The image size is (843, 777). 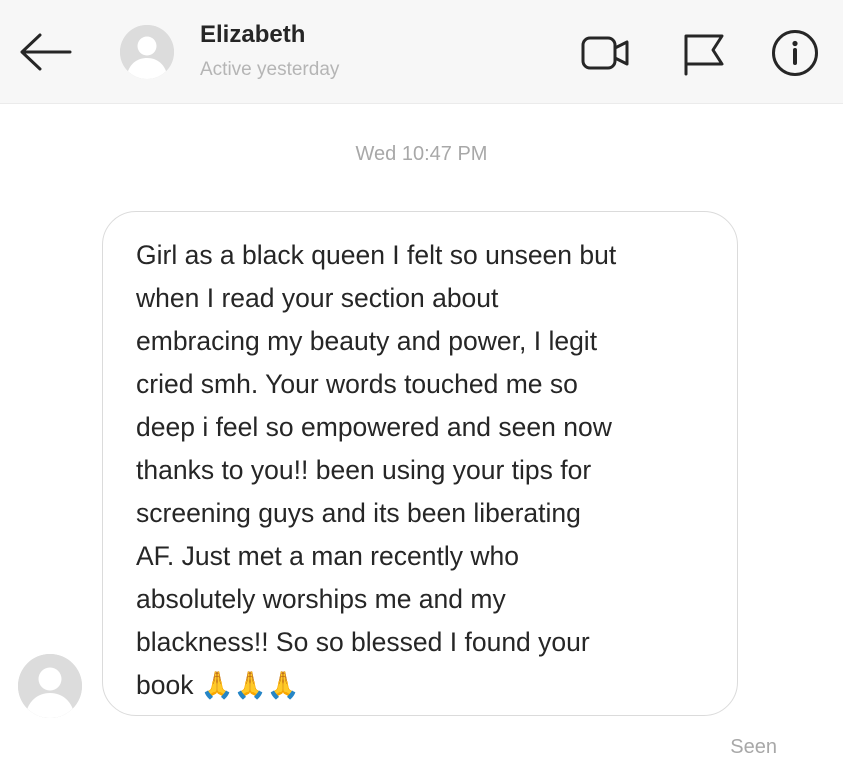 I want to click on arrow-left-icon, so click(x=46, y=52).